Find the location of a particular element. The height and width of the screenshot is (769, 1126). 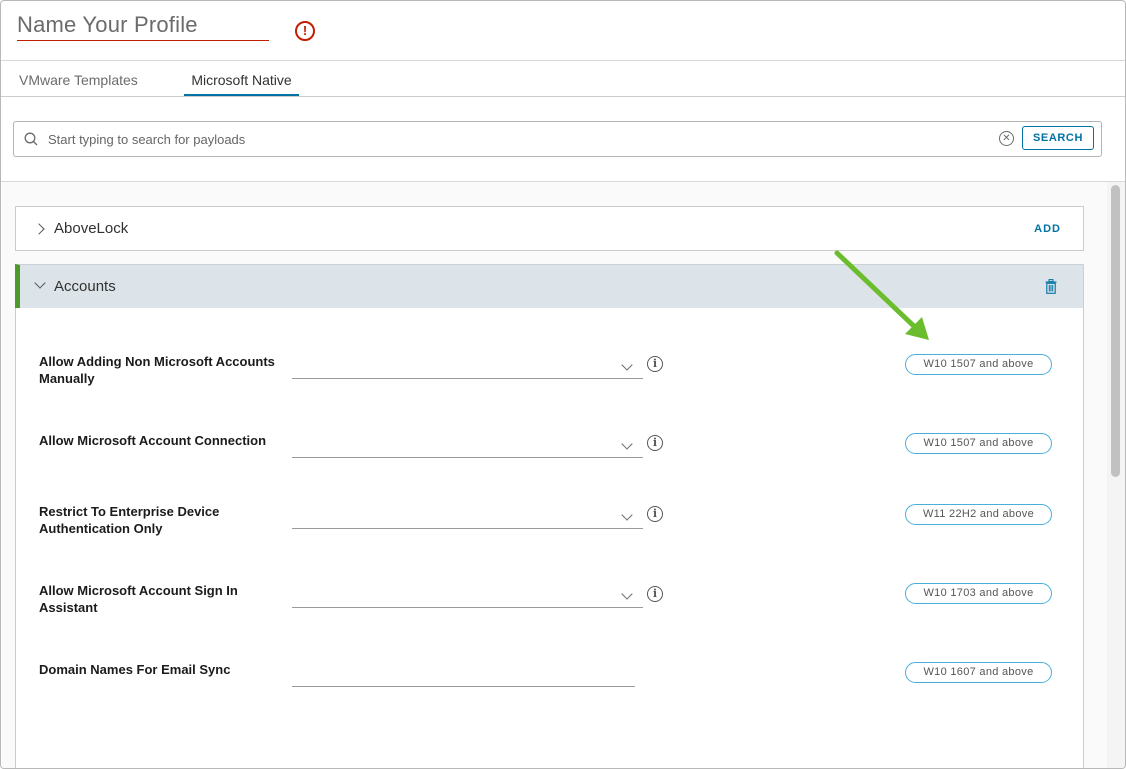

setting-label: Domain Names For Email Sync is located at coordinates (135, 669).